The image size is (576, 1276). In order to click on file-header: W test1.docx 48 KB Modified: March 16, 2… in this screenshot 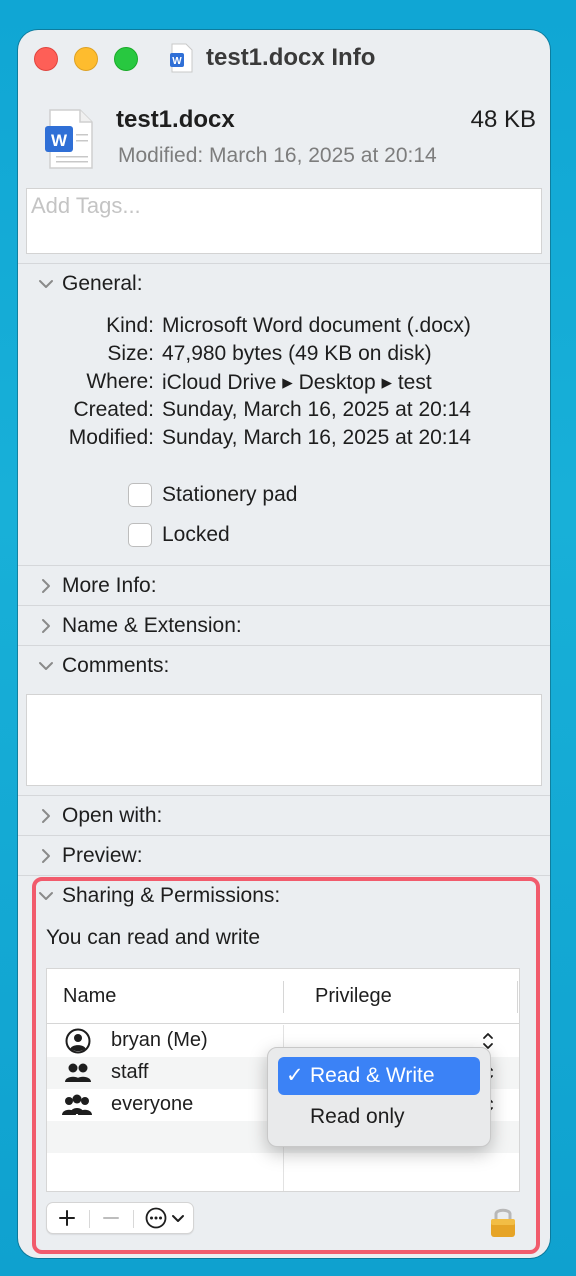, I will do `click(284, 140)`.